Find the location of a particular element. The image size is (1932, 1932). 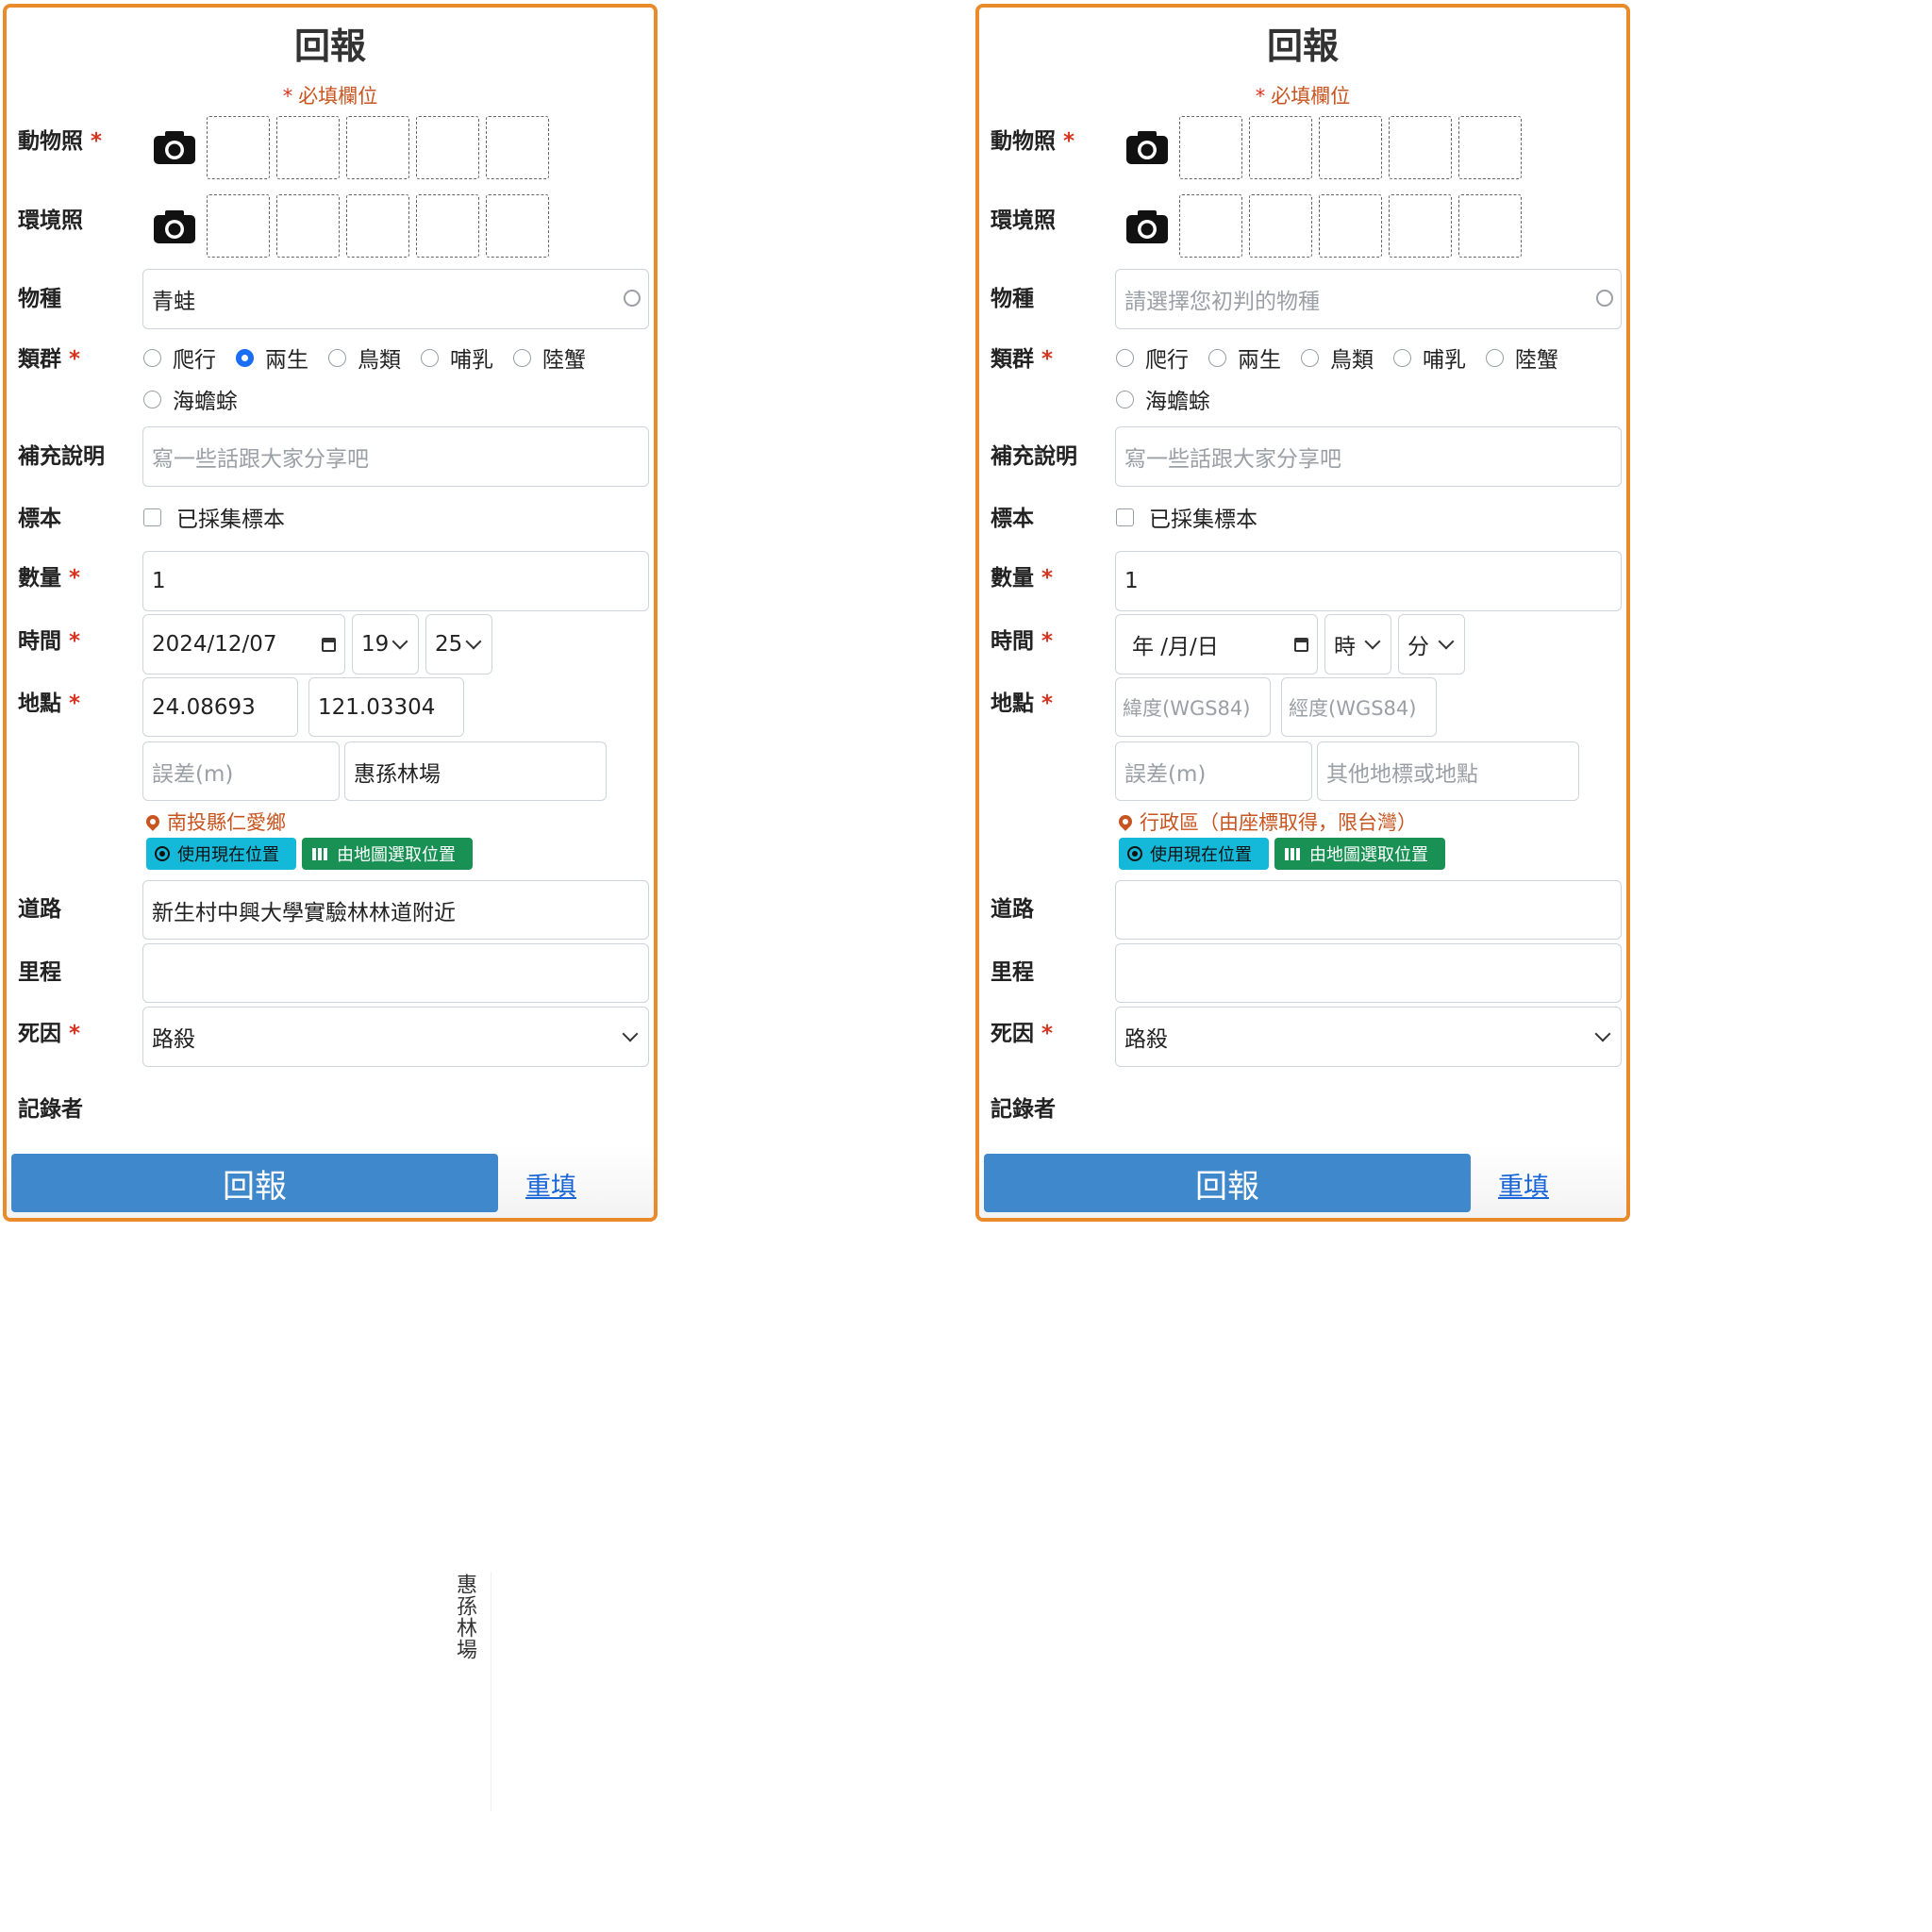

time-label: 時間 * is located at coordinates (49, 639).